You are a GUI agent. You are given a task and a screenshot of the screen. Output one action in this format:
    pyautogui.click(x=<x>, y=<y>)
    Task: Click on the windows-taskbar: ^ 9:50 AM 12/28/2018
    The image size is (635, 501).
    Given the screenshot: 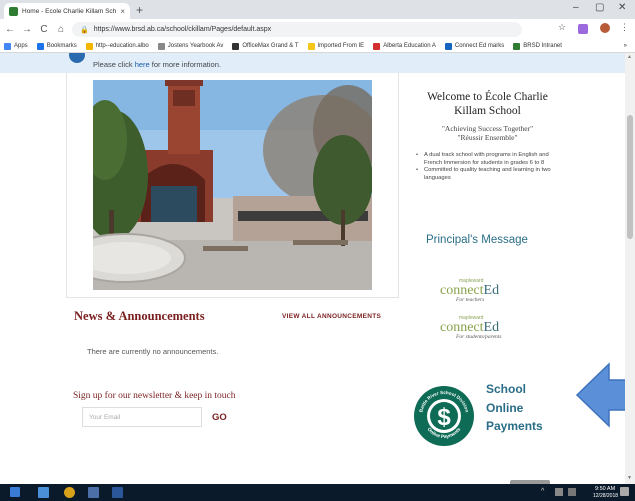 What is the action you would take?
    pyautogui.click(x=317, y=492)
    